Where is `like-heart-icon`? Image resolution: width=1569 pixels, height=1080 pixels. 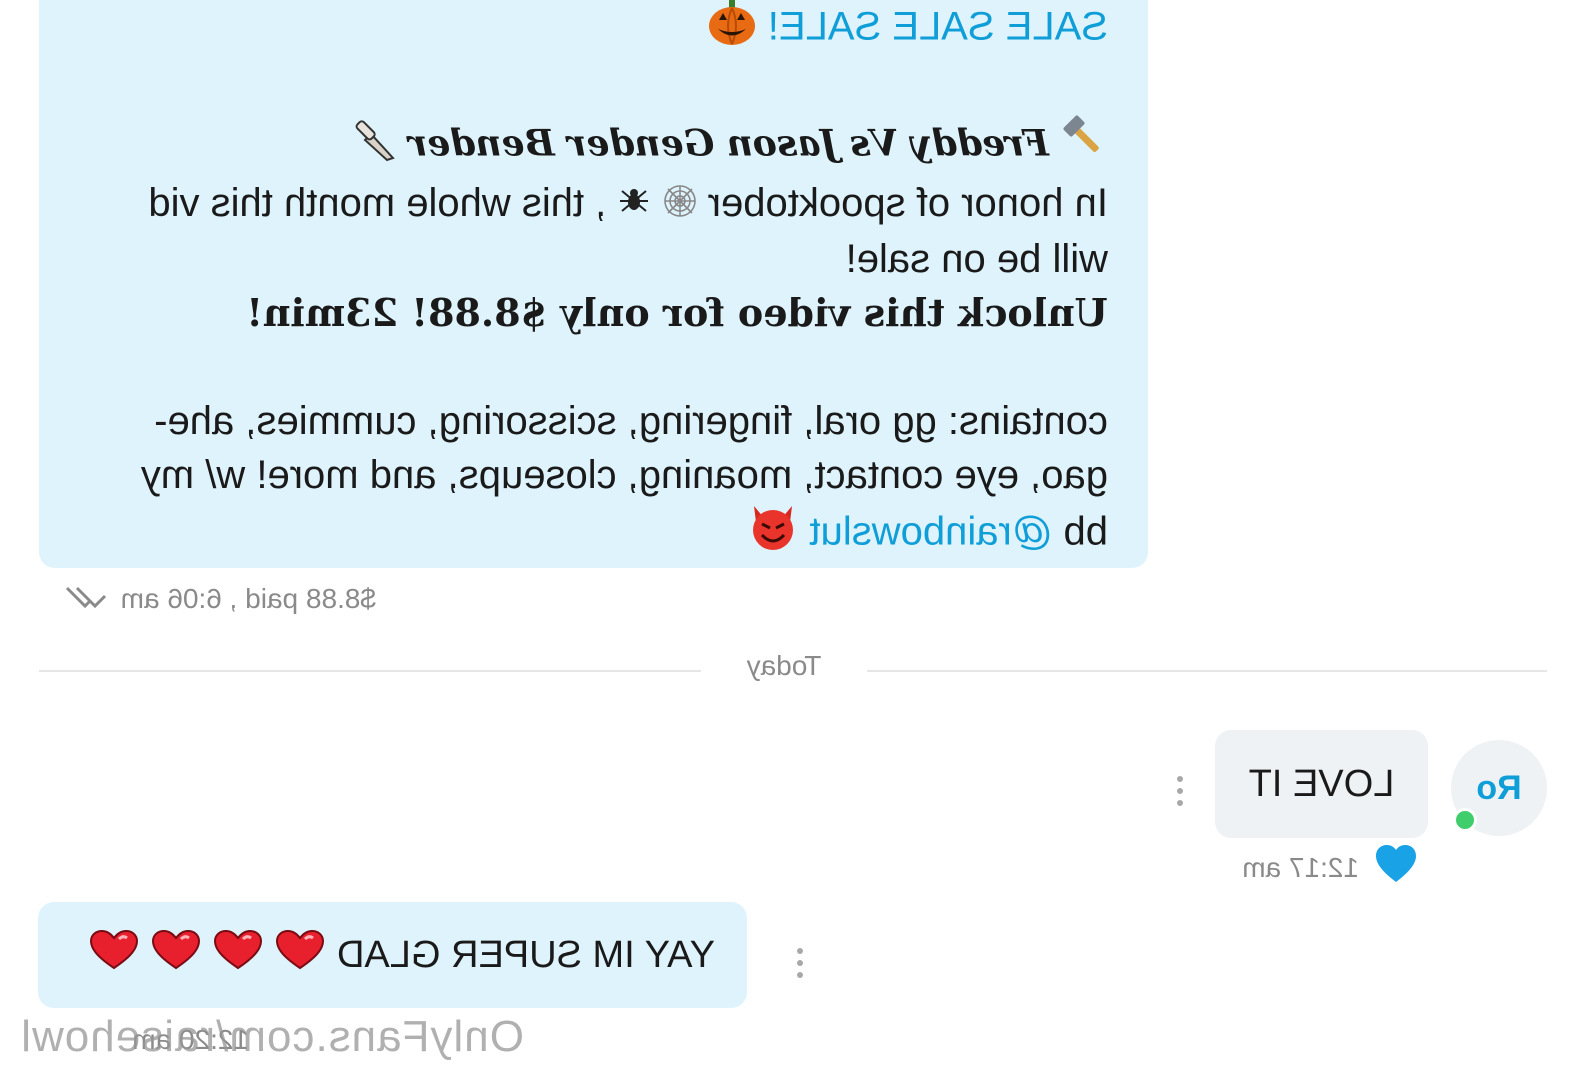 like-heart-icon is located at coordinates (1396, 866).